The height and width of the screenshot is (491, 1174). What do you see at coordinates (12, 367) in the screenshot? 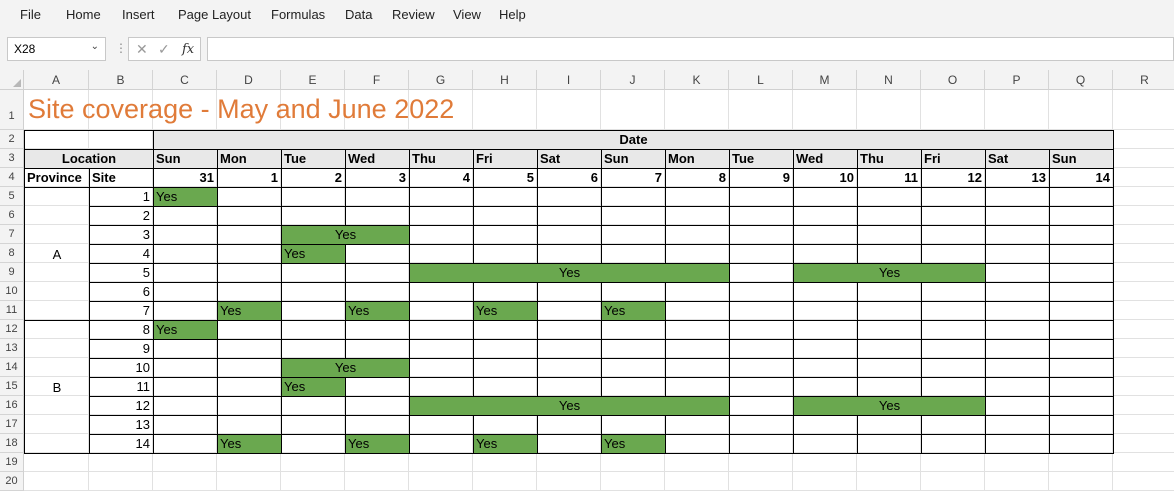
I see `row-header-14: 14` at bounding box center [12, 367].